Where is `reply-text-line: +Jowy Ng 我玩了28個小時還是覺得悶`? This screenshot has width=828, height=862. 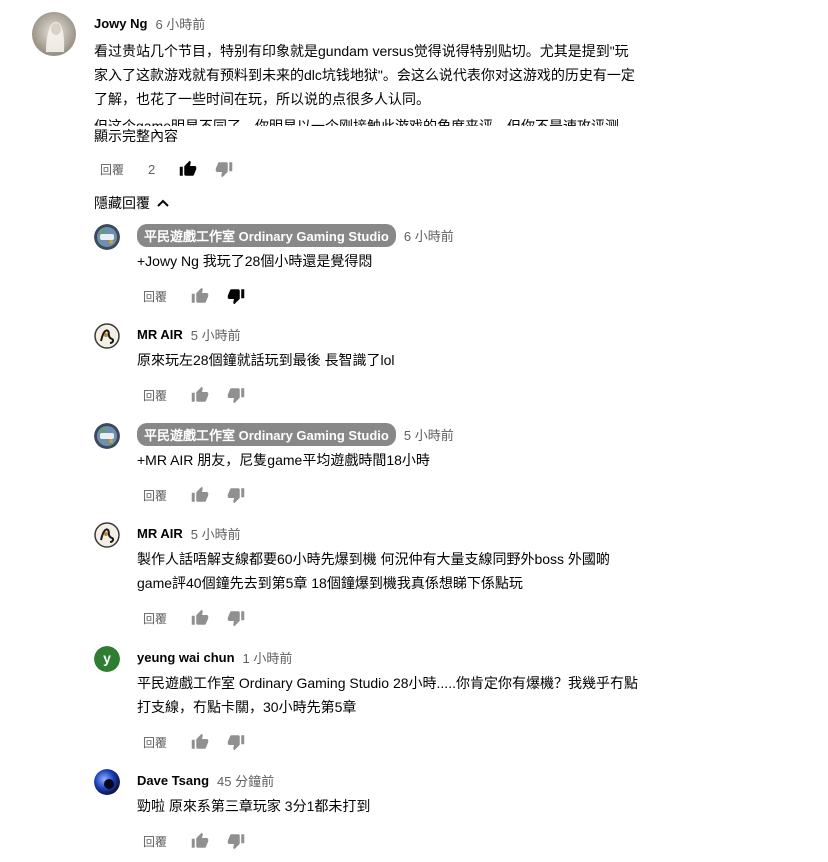 reply-text-line: +Jowy Ng 我玩了28個小時還是覺得悶 is located at coordinates (255, 261).